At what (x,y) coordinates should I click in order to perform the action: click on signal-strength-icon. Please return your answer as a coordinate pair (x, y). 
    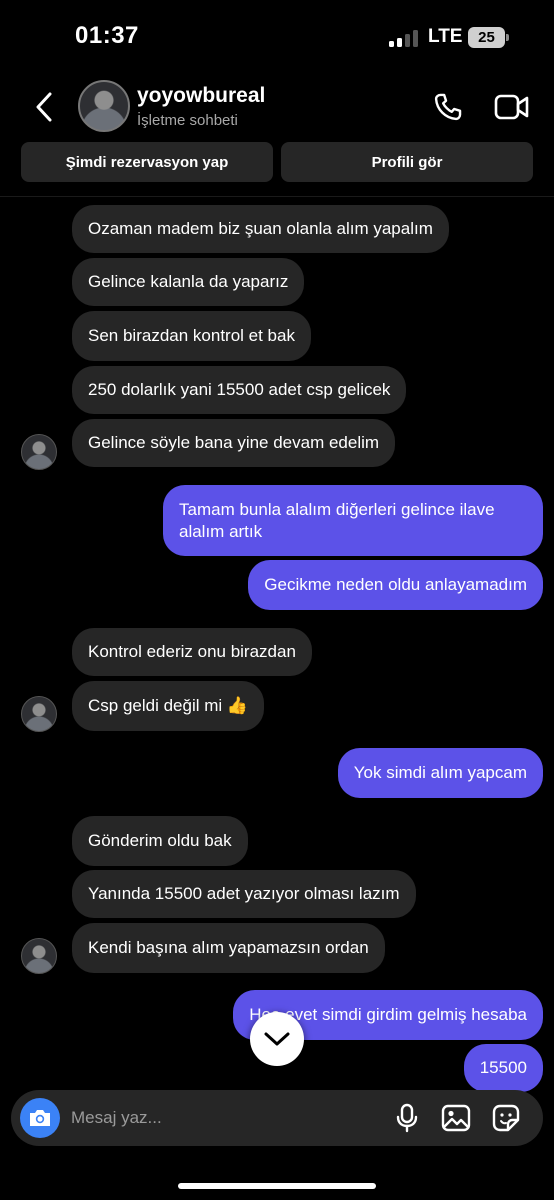
    Looking at the image, I should click on (404, 38).